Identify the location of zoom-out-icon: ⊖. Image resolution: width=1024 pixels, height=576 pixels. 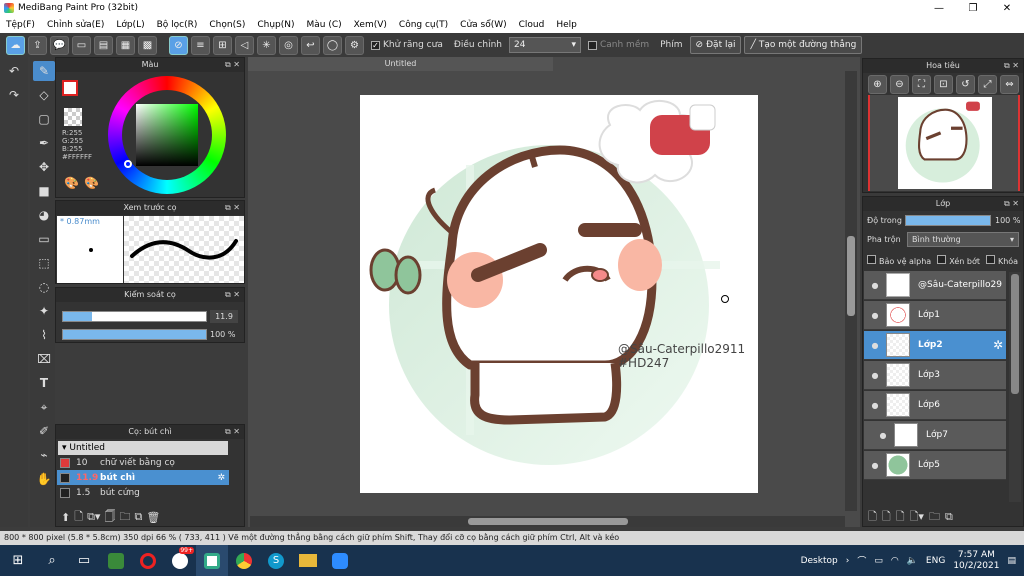
(899, 84).